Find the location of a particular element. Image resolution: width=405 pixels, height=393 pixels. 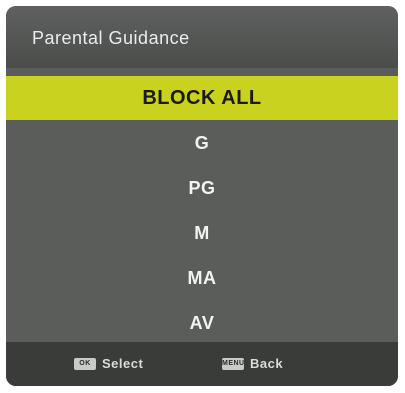

menu-item-label: PG is located at coordinates (202, 187).